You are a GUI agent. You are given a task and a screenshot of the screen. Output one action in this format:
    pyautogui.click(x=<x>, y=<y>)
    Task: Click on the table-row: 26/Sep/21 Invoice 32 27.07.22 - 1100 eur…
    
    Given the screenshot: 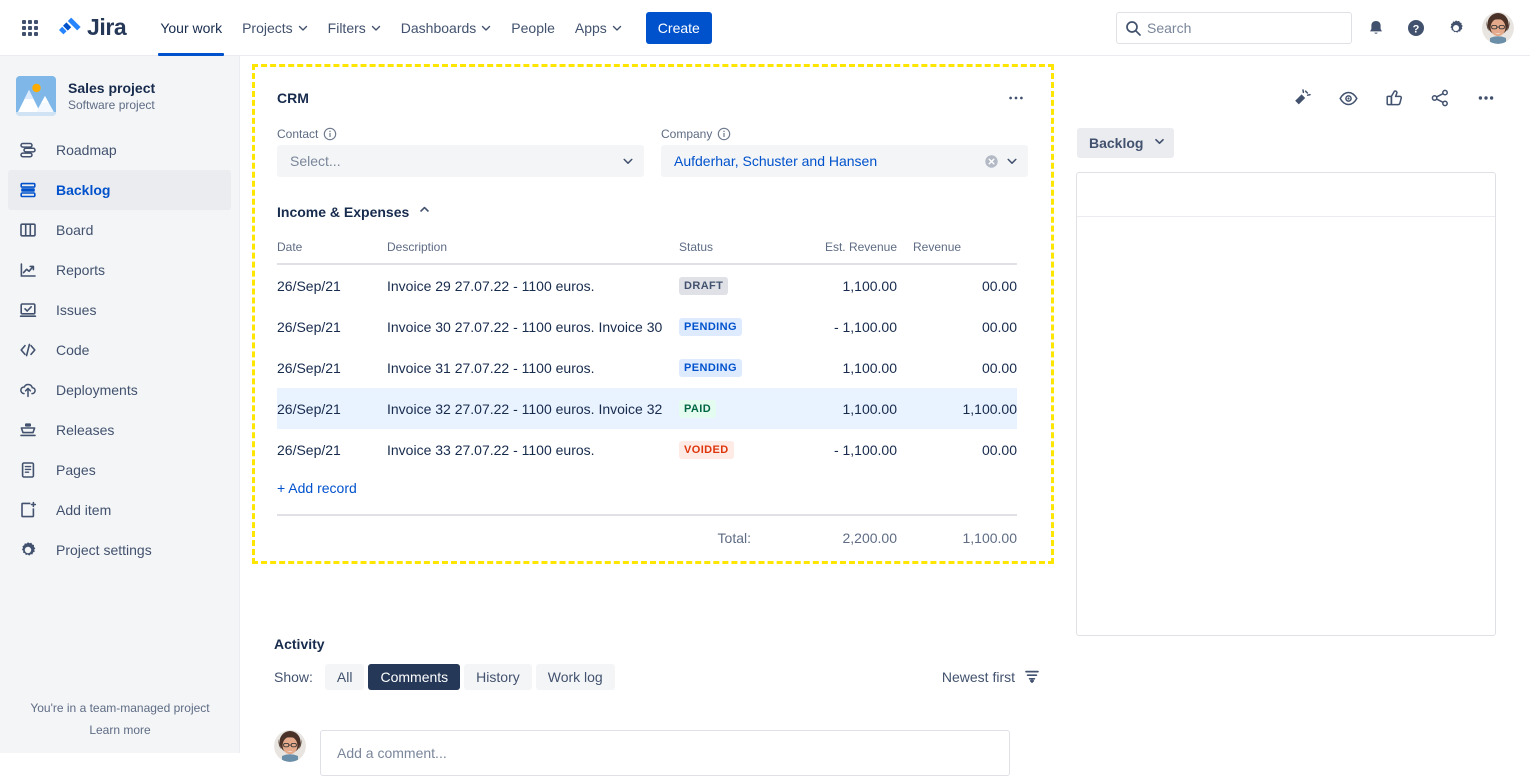 What is the action you would take?
    pyautogui.click(x=647, y=408)
    